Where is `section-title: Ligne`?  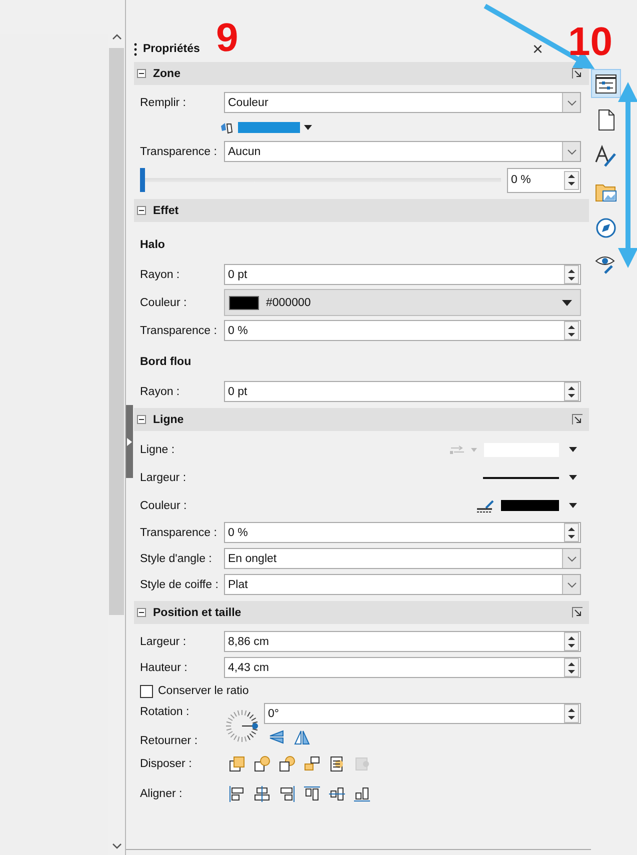
section-title: Ligne is located at coordinates (168, 420).